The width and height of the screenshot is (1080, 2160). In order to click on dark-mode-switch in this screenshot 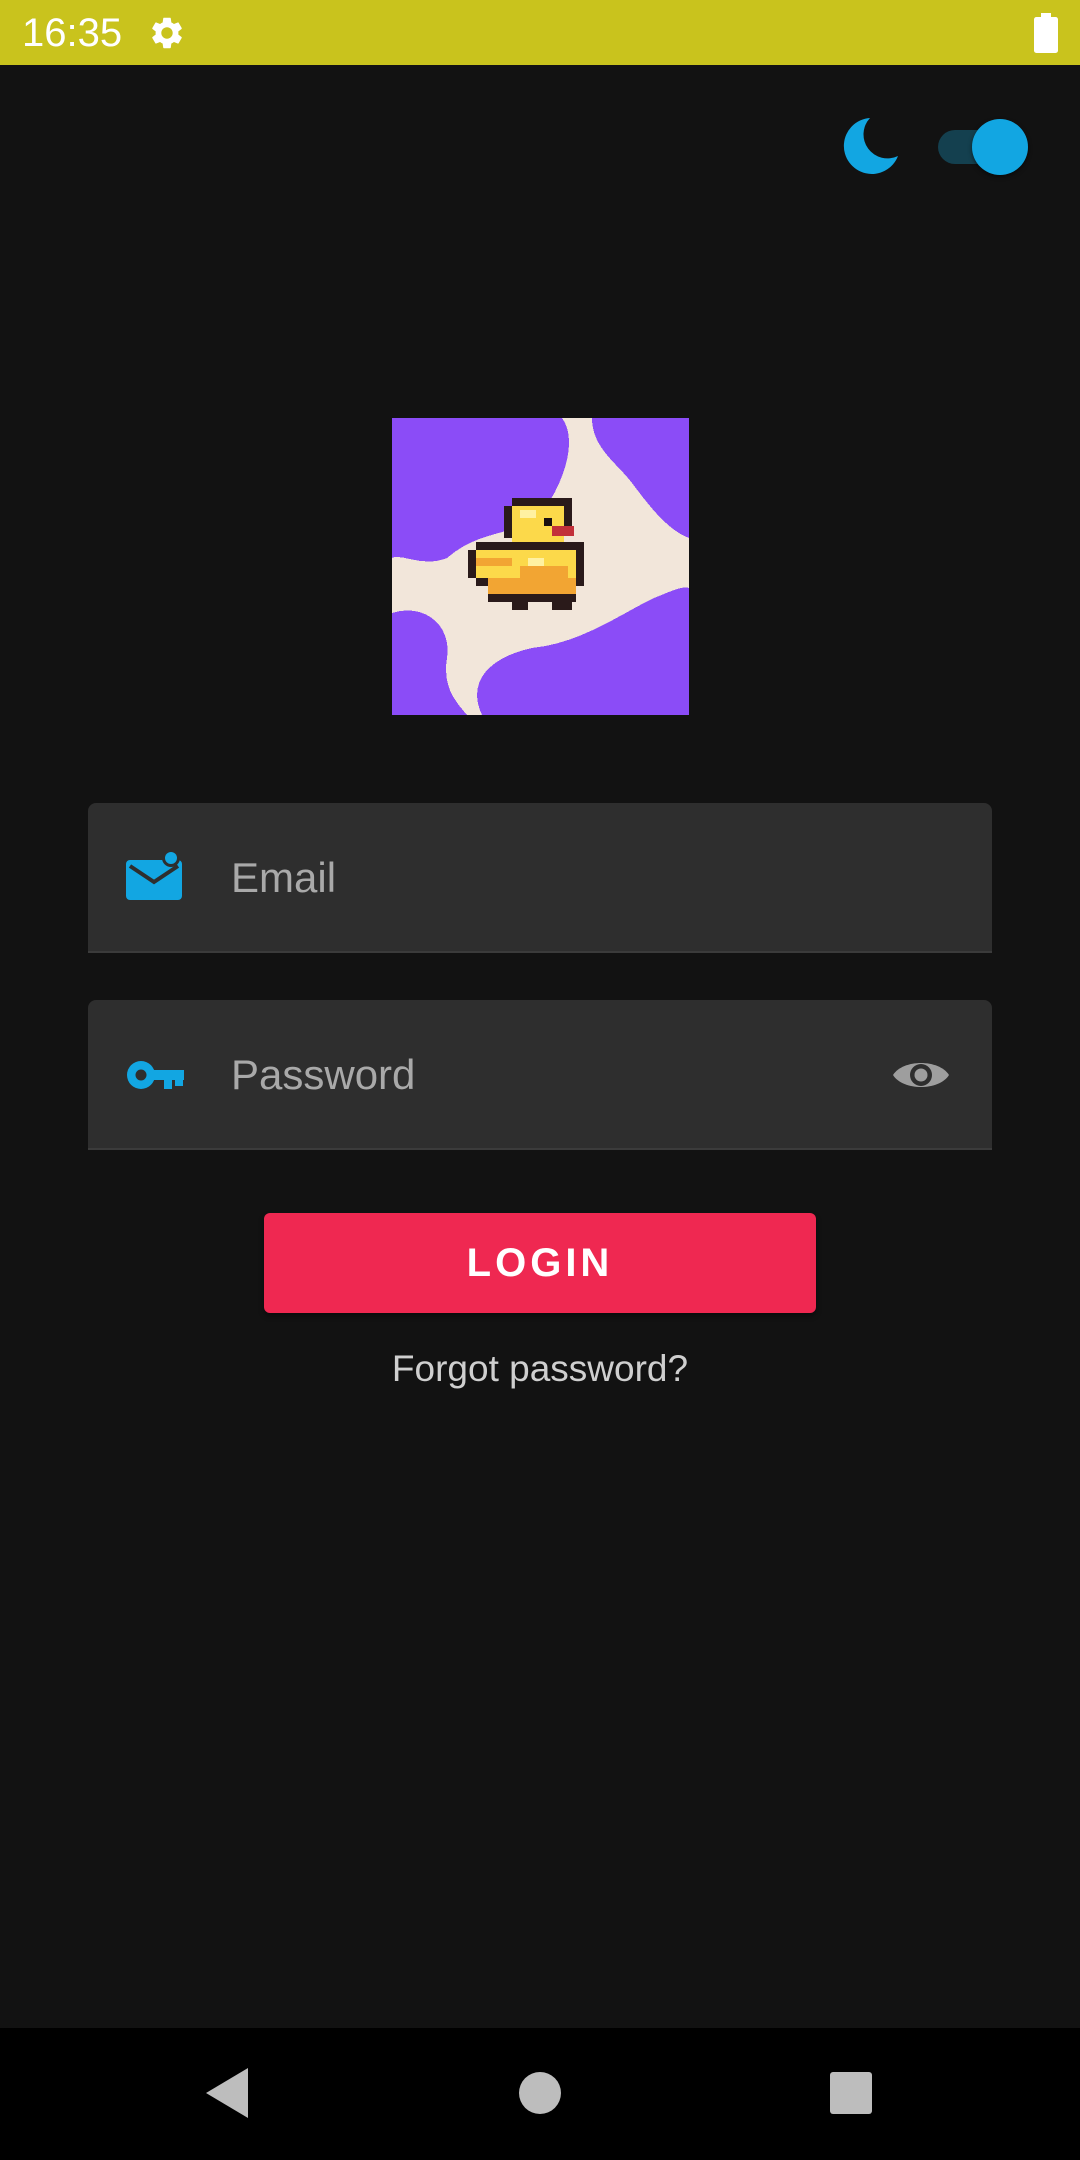, I will do `click(982, 147)`.